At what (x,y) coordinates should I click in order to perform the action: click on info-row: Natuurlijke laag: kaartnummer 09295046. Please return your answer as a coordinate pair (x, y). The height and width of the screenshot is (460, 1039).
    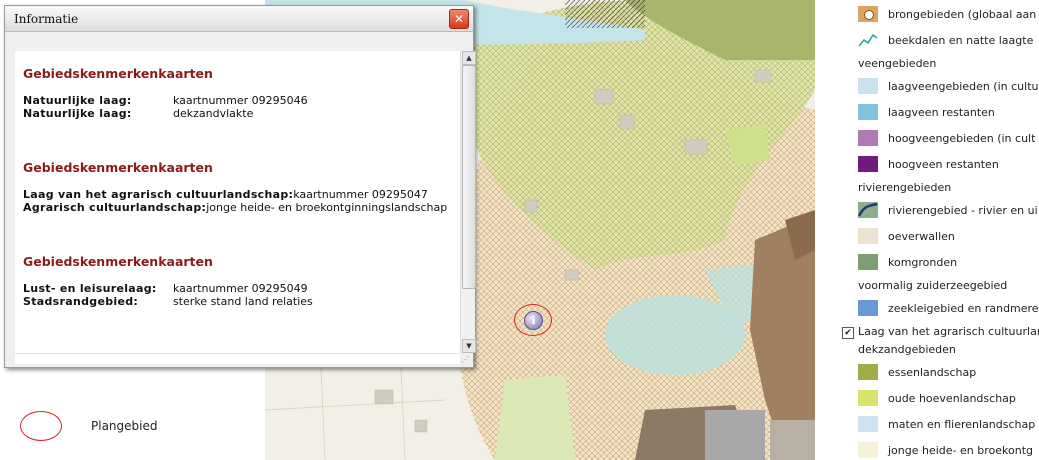
    Looking at the image, I should click on (165, 100).